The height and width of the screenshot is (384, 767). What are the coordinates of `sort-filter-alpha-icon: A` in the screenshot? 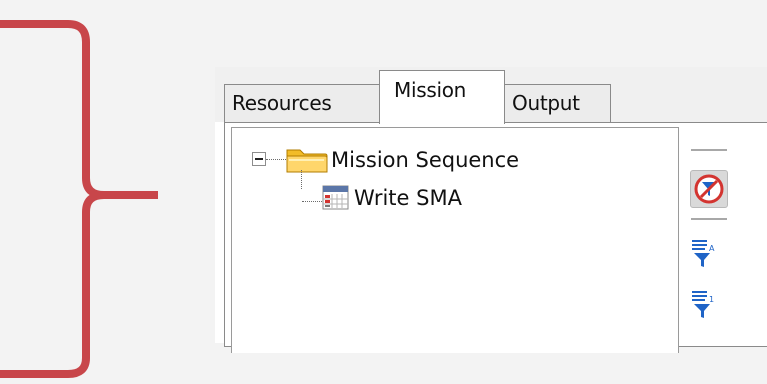 It's located at (705, 255).